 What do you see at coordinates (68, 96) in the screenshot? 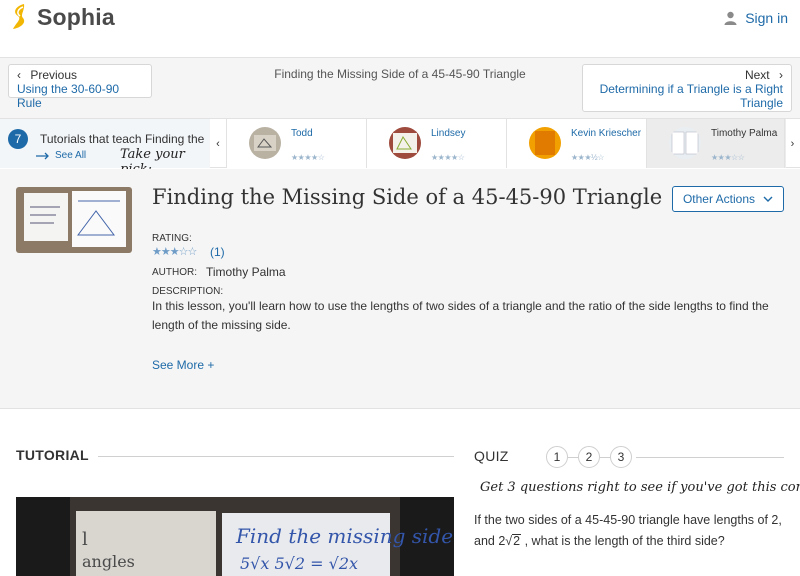
I see `previous-lesson-title: Using the 30-60-90 Rule` at bounding box center [68, 96].